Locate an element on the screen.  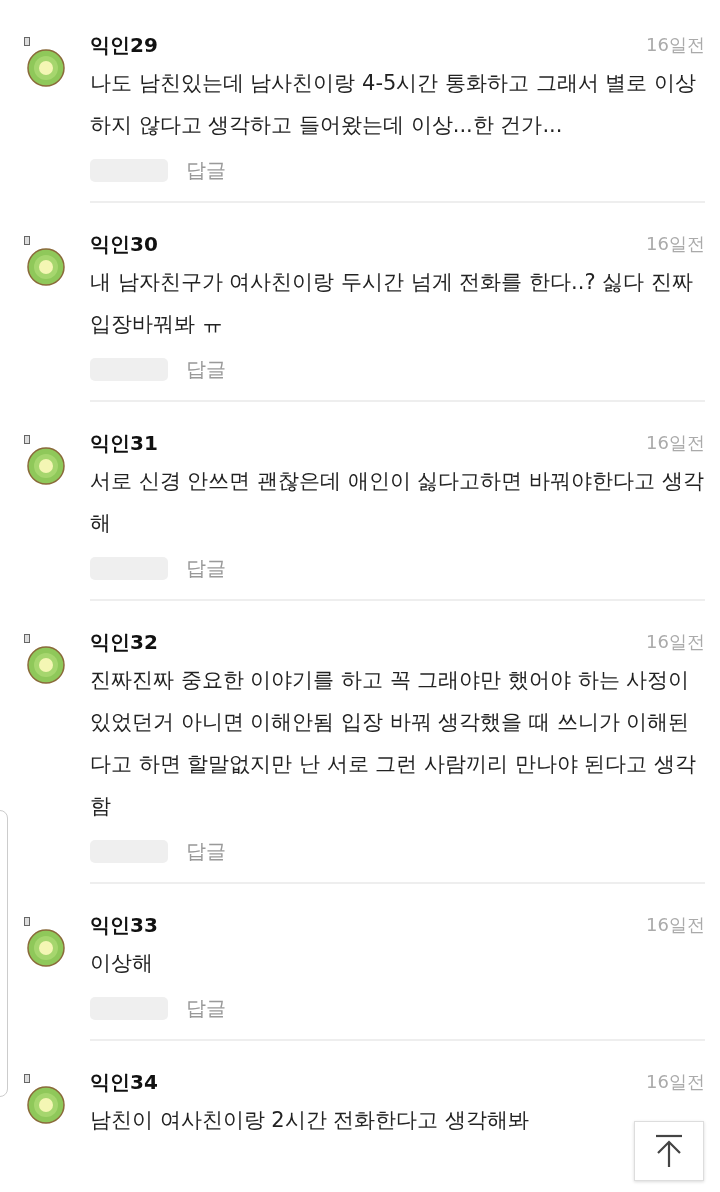
comment-text: 이상해 is located at coordinates (122, 963).